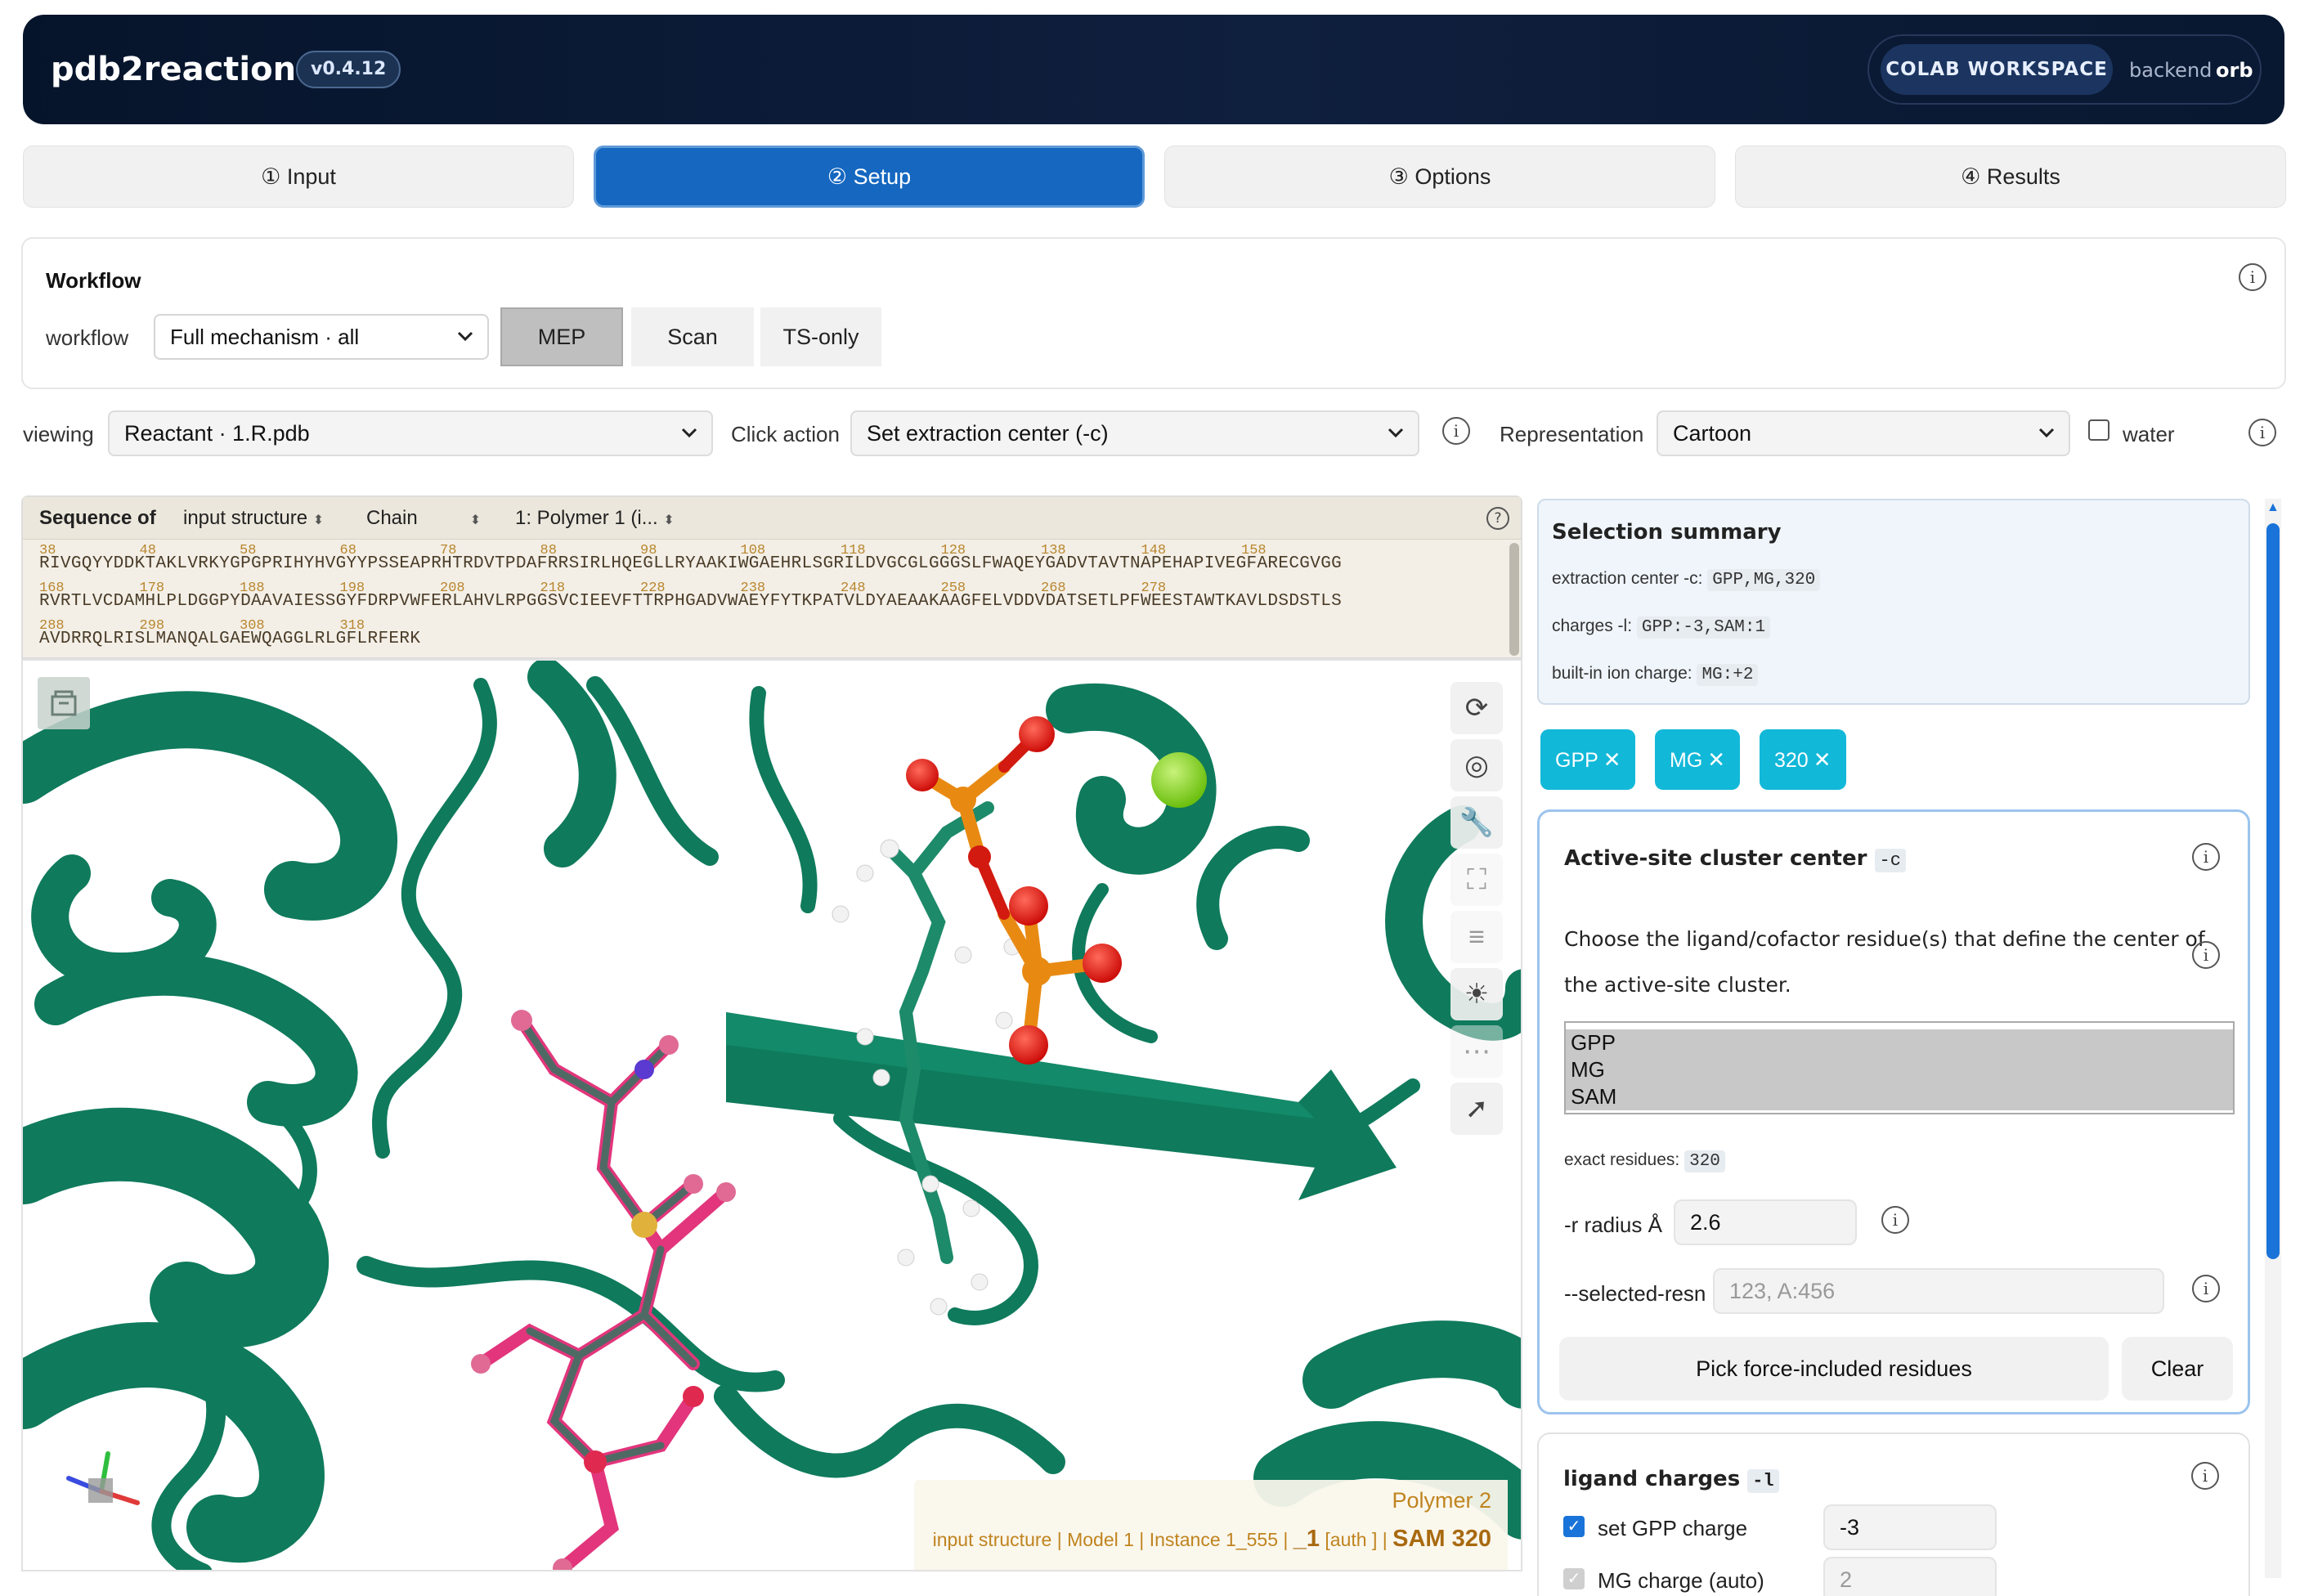 This screenshot has height=1596, width=2300. What do you see at coordinates (1697, 759) in the screenshot?
I see `chip-mg: MG ✕` at bounding box center [1697, 759].